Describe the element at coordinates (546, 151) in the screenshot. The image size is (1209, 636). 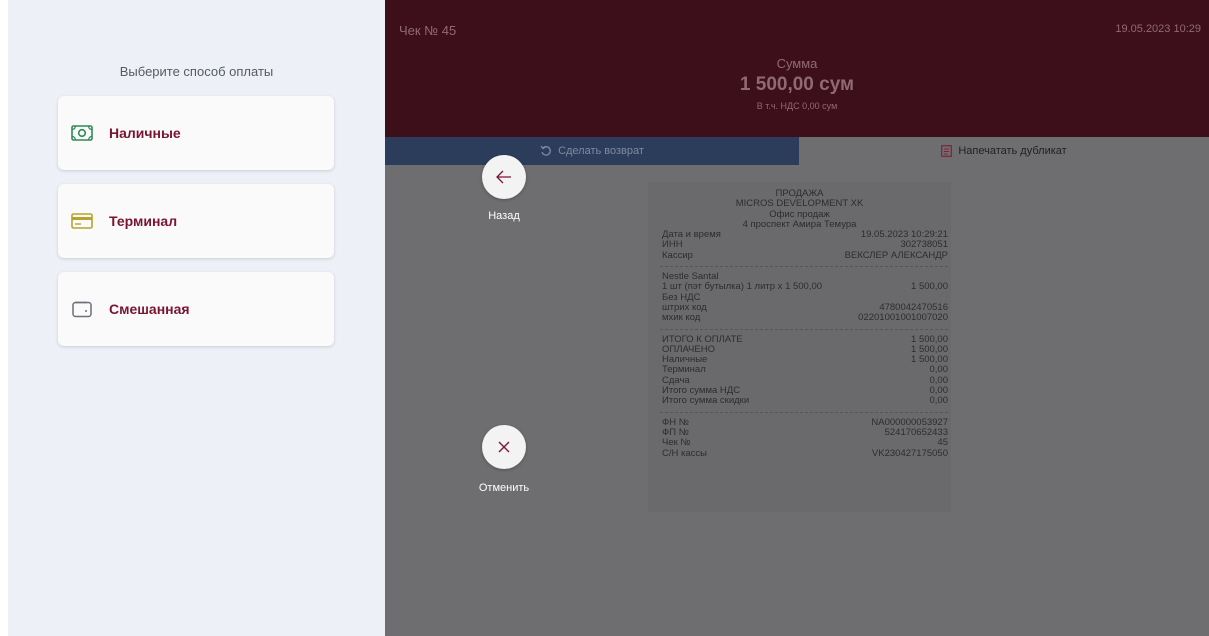
I see `undo-icon` at that location.